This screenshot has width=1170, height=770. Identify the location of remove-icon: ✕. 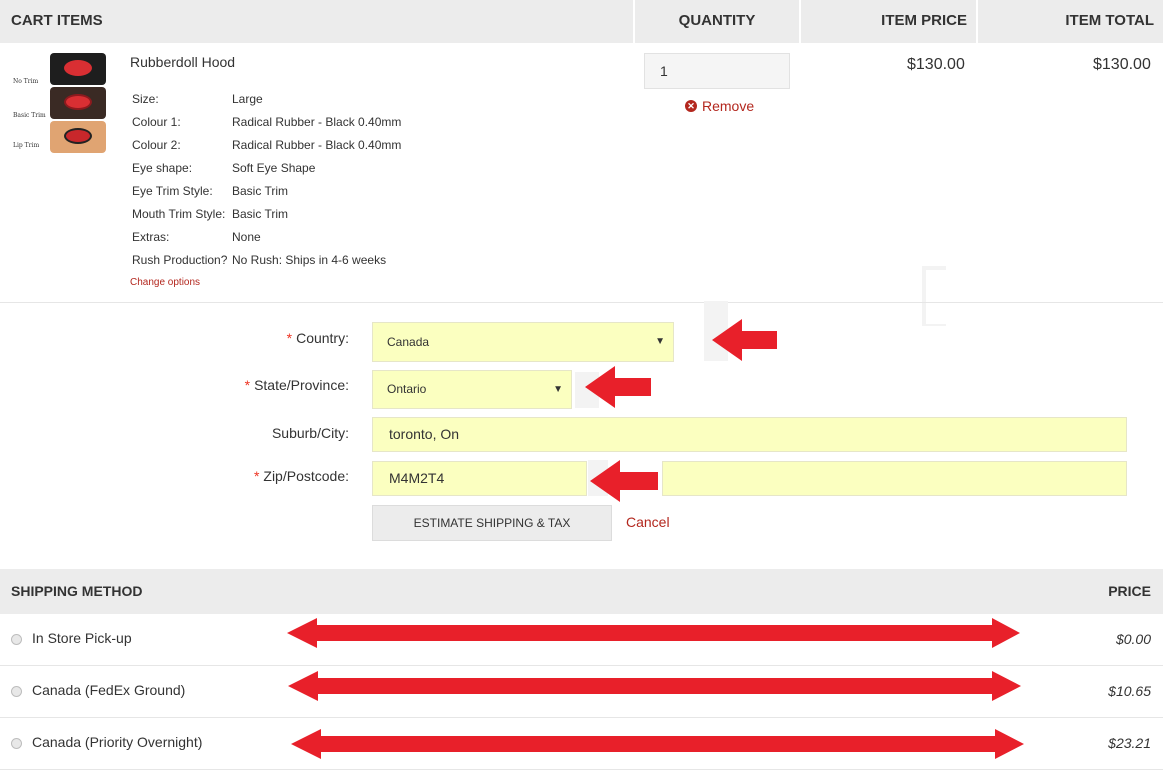
(691, 106).